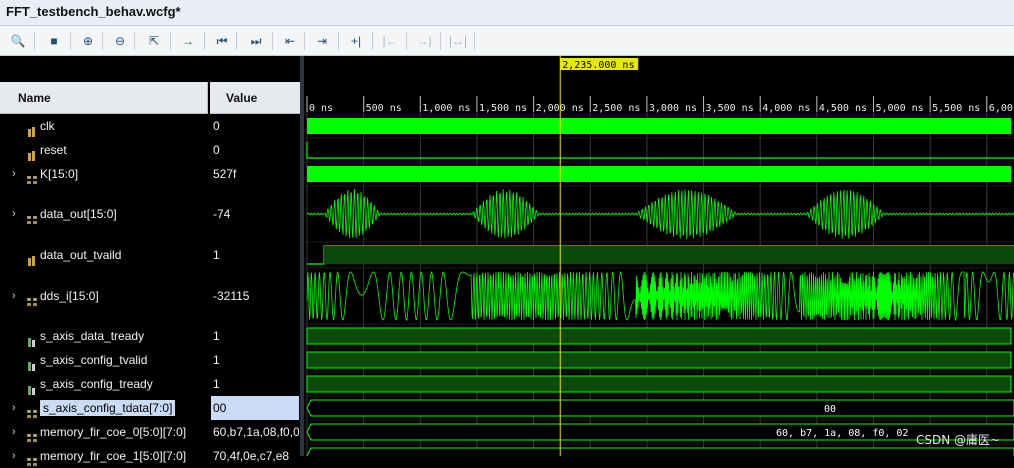  I want to click on signal-row: s_axis_config_tvalid 1, so click(150, 360).